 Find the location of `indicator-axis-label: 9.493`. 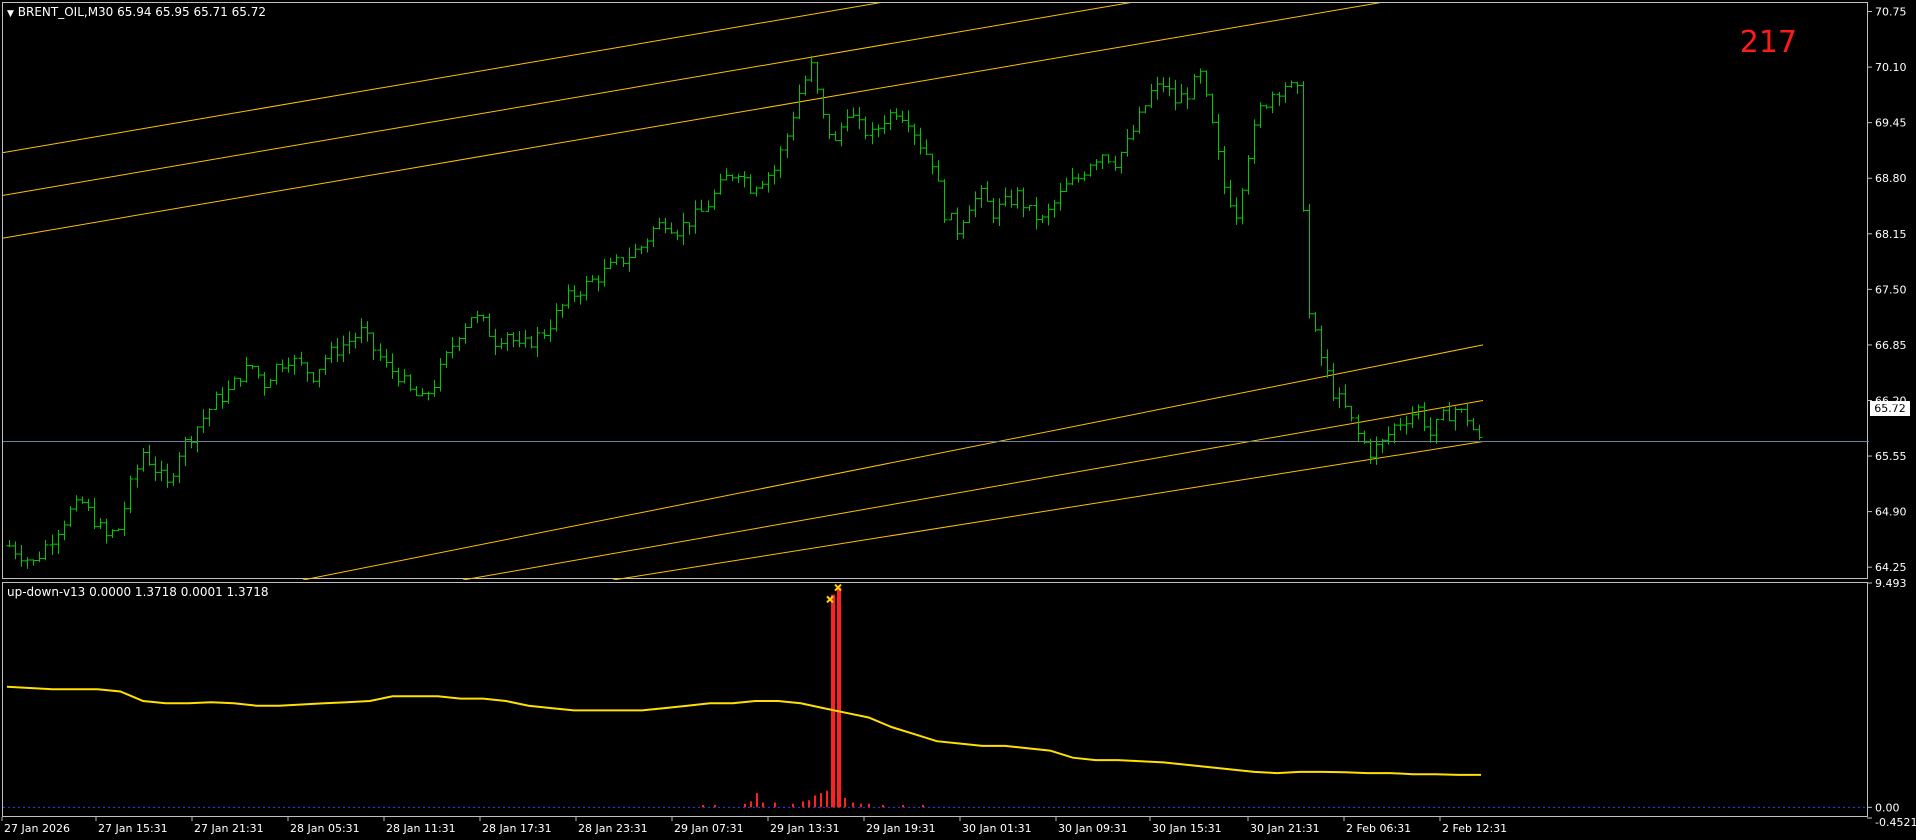

indicator-axis-label: 9.493 is located at coordinates (1891, 583).